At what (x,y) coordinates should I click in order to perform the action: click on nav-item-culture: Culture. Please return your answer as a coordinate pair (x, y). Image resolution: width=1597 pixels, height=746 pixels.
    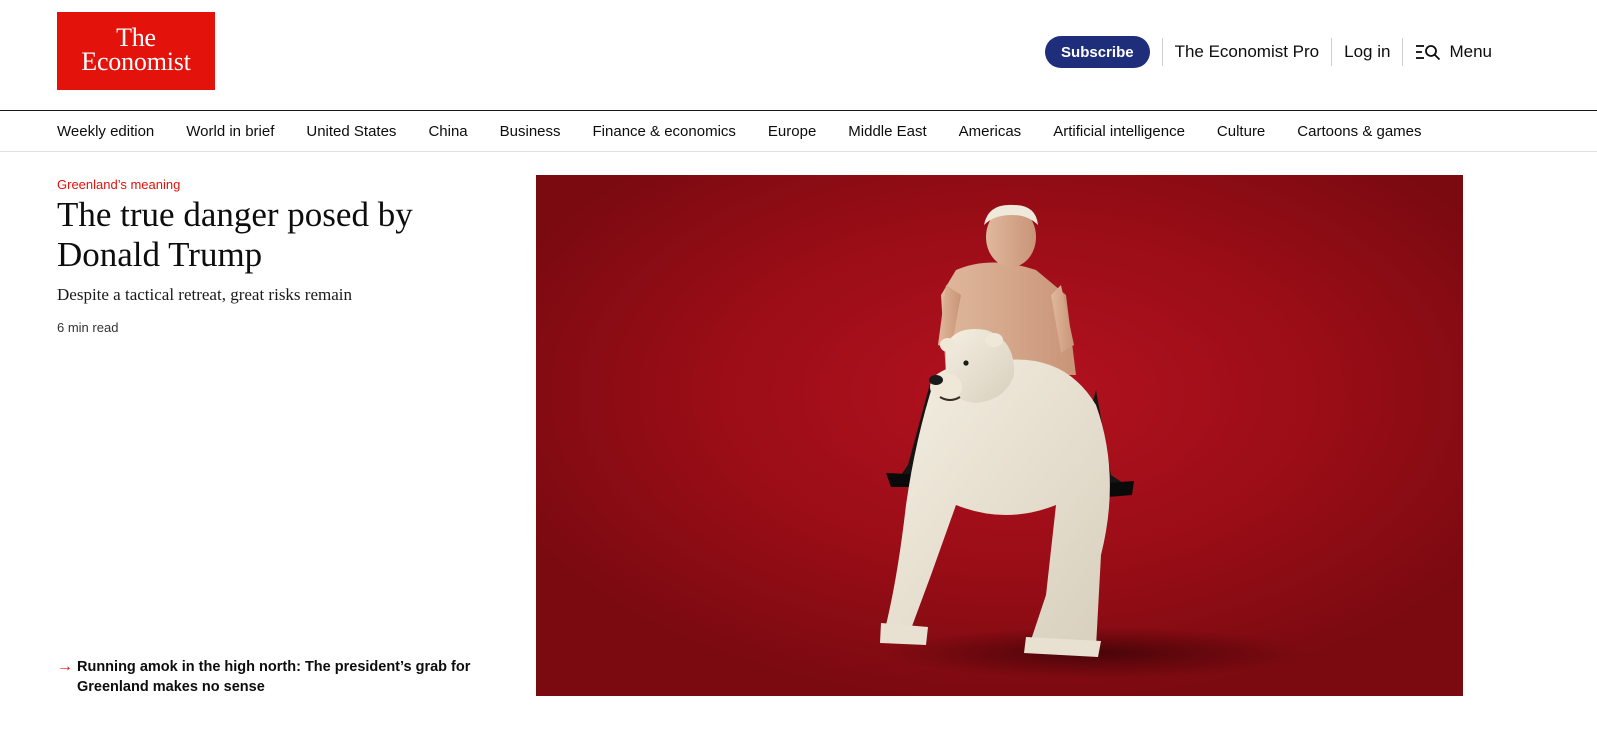
    Looking at the image, I should click on (1241, 131).